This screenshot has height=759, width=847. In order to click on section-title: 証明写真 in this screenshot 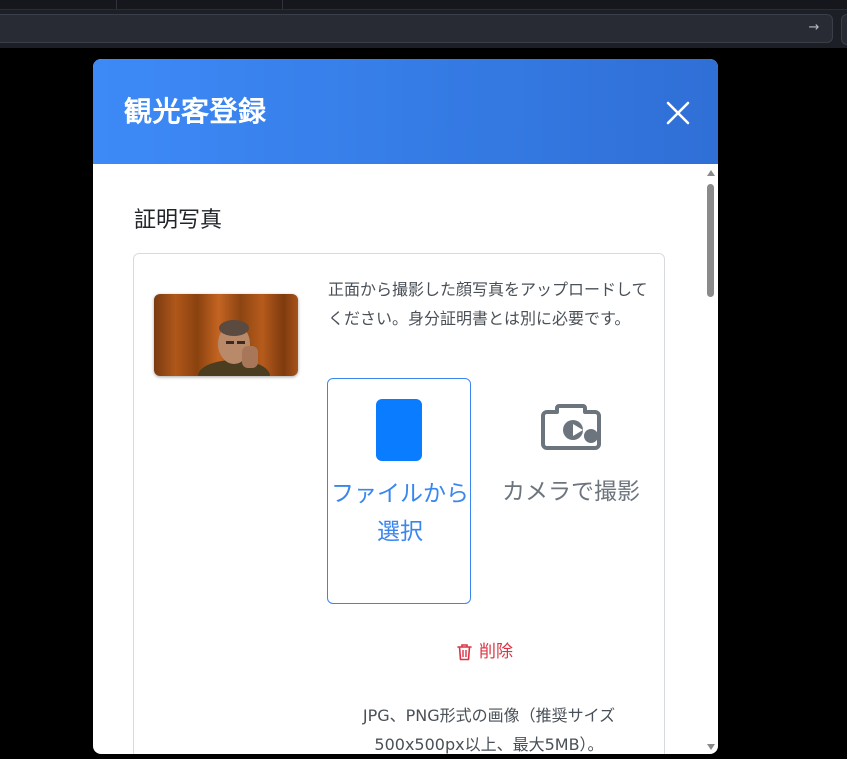, I will do `click(178, 220)`.